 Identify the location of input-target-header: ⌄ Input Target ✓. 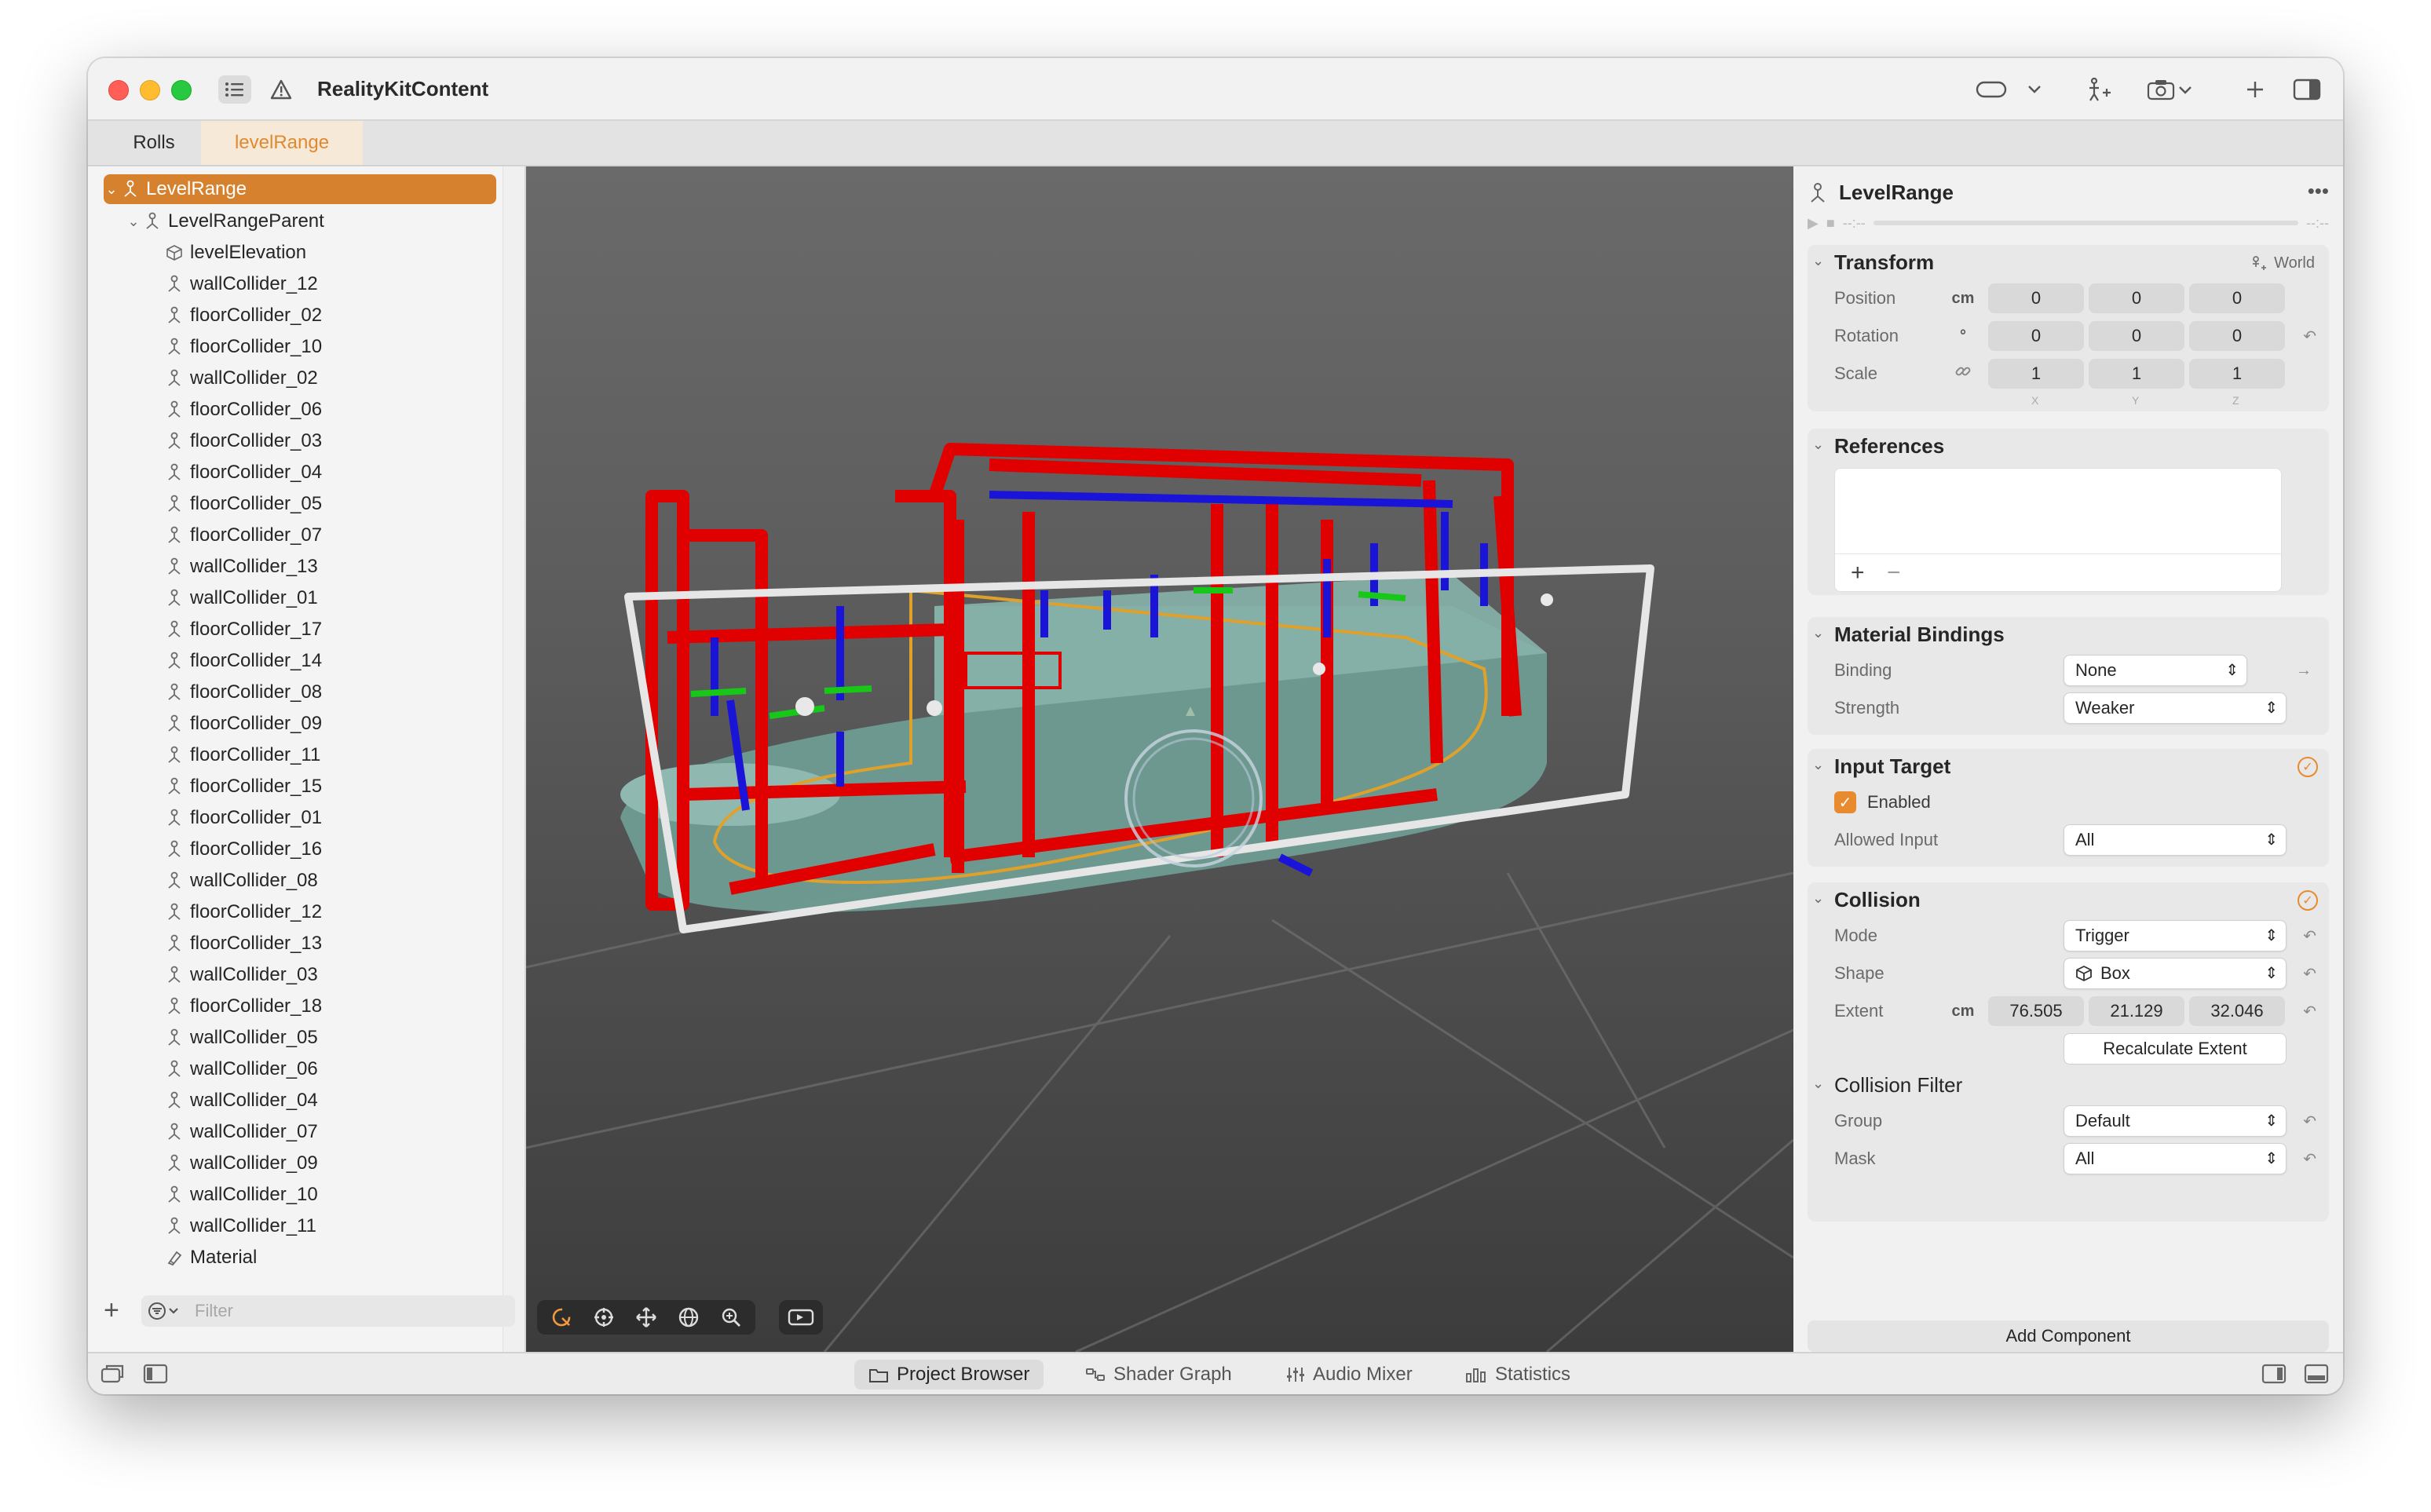
(2068, 766).